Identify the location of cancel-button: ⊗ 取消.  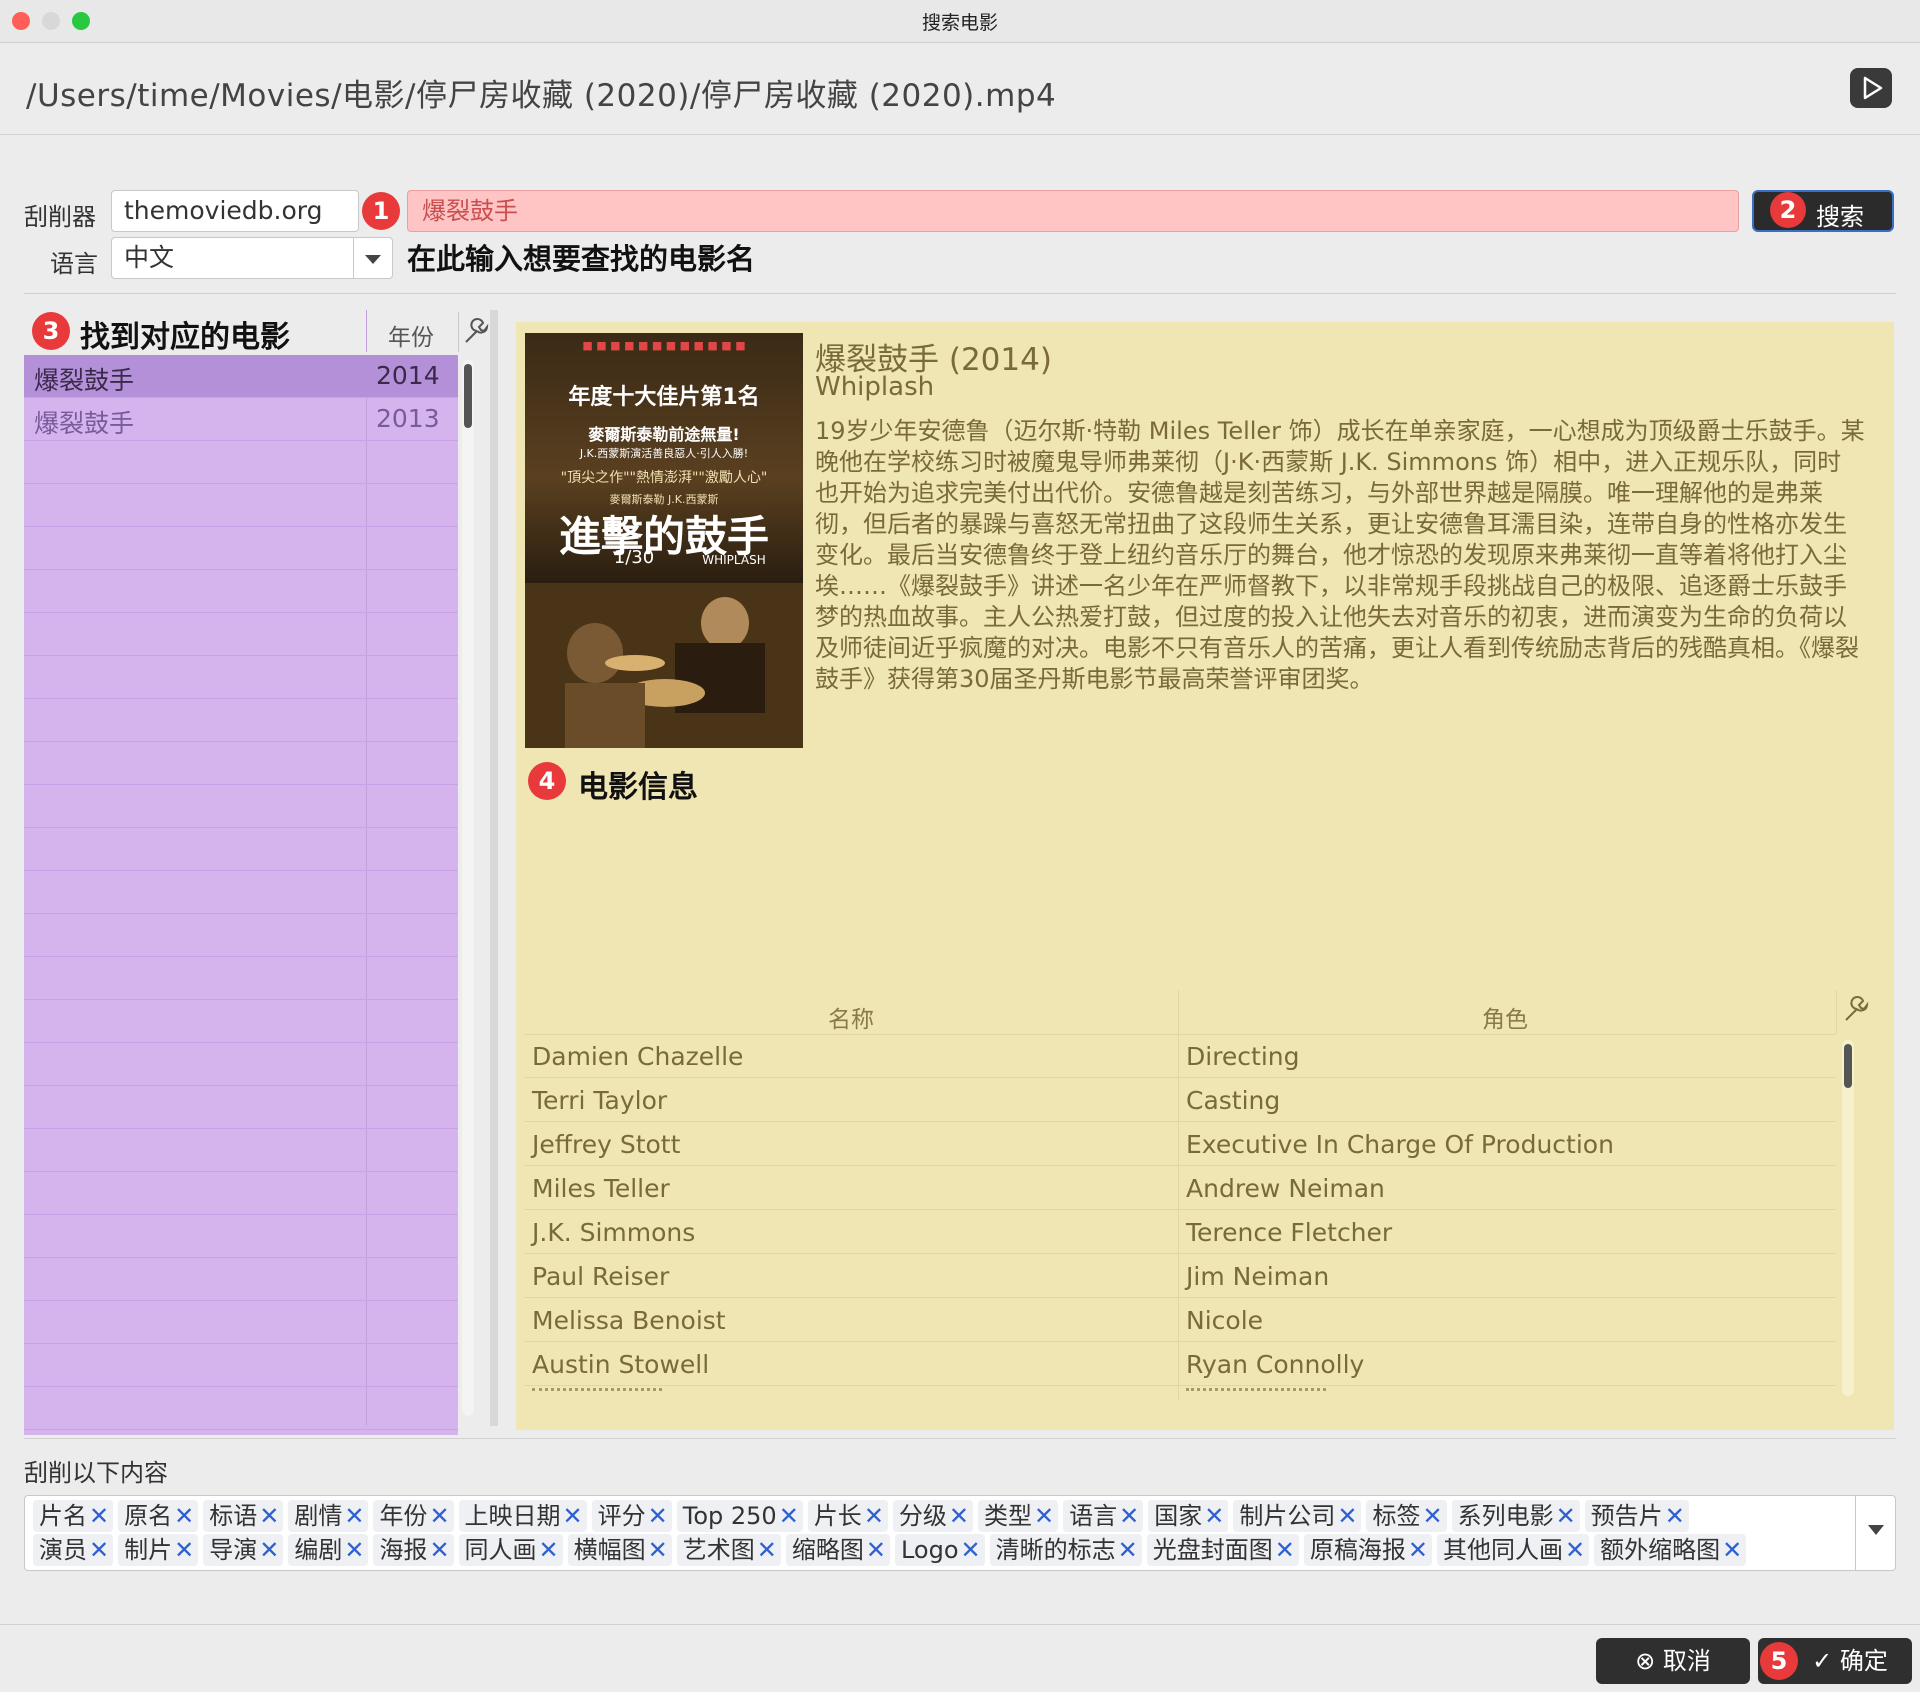
(1673, 1661).